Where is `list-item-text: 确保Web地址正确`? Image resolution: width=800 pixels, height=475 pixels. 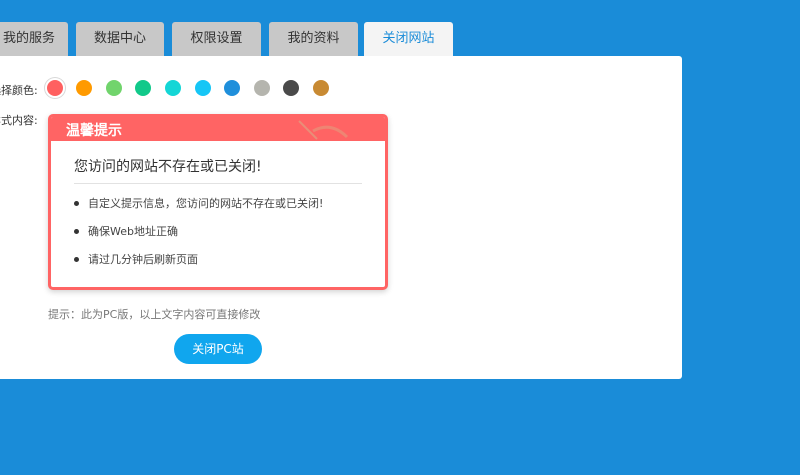 list-item-text: 确保Web地址正确 is located at coordinates (133, 231).